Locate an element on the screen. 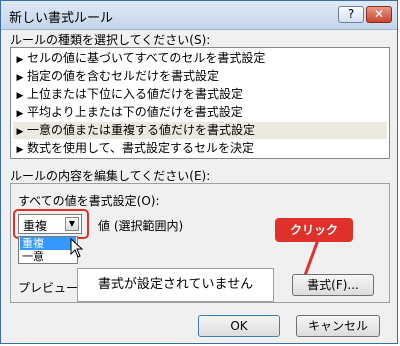  rule-type-item: ▶ 上位または下位に入る値だけを書式設定 is located at coordinates (200, 94).